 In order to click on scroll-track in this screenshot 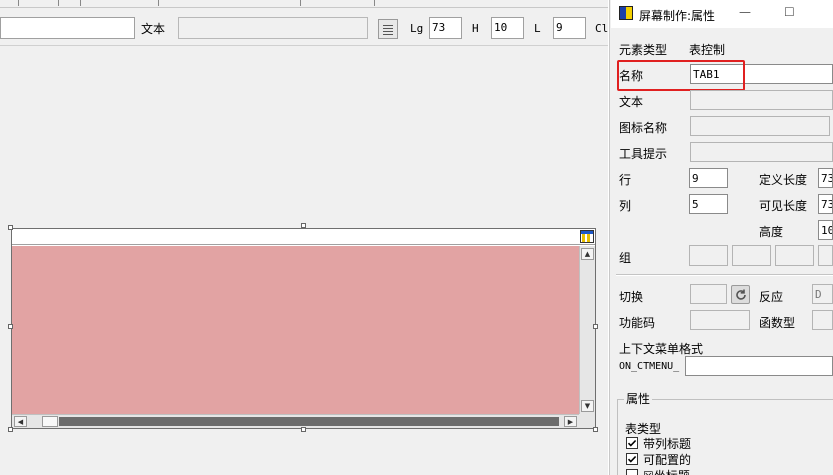, I will do `click(309, 421)`.